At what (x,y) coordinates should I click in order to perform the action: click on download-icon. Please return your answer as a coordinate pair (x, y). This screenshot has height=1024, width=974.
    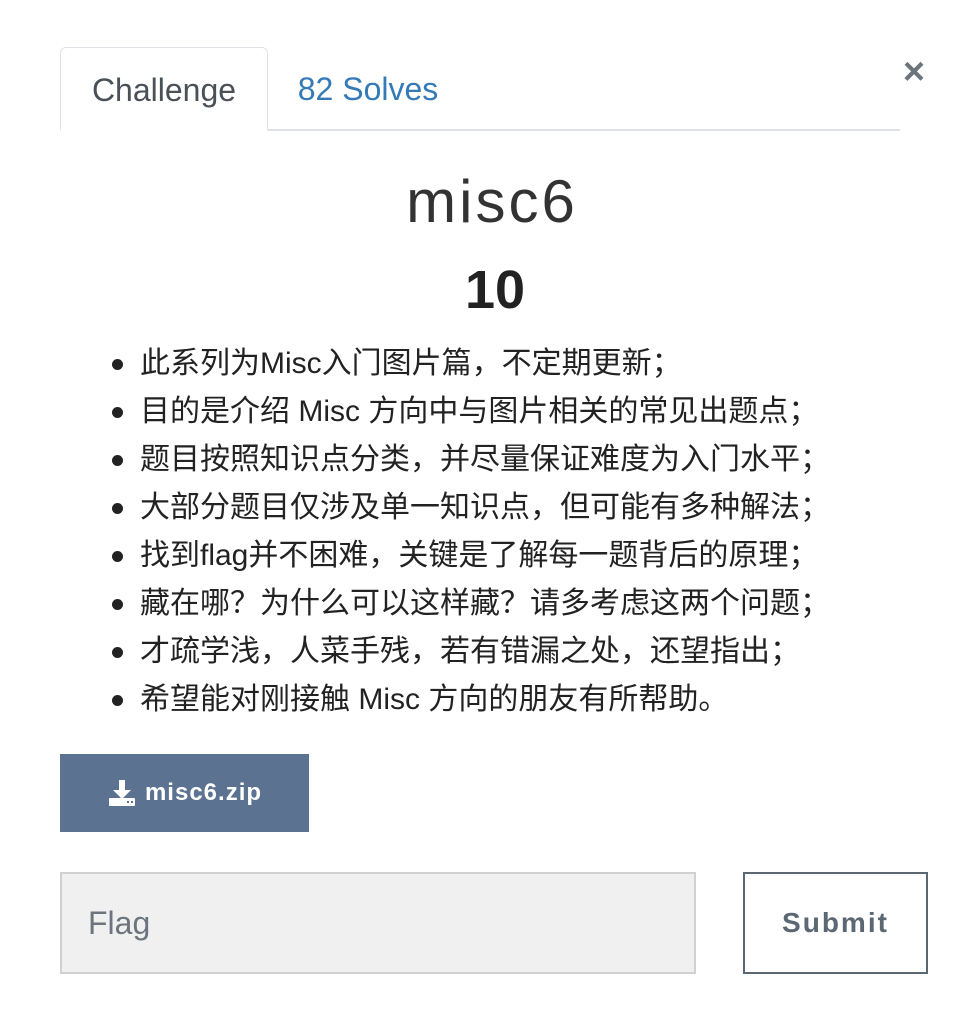
    Looking at the image, I should click on (122, 793).